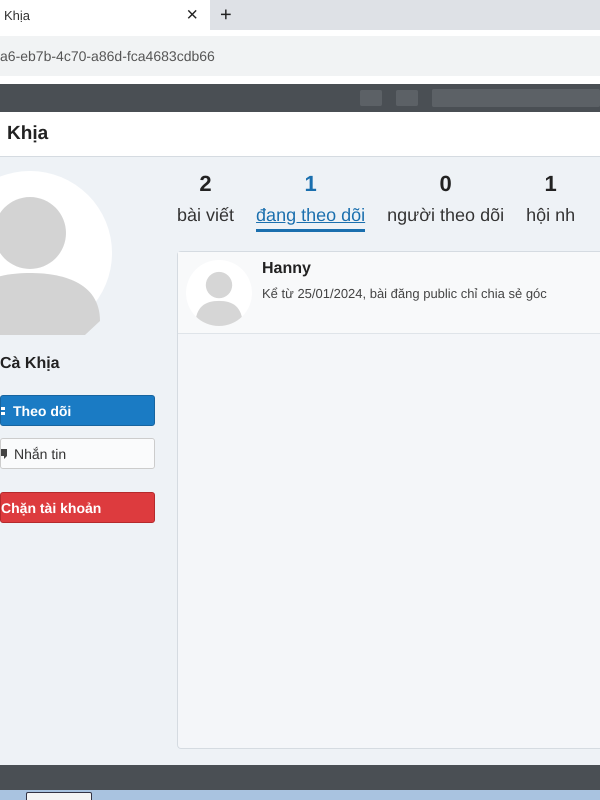  What do you see at coordinates (77, 507) in the screenshot?
I see `block-button: Chặn tài khoản` at bounding box center [77, 507].